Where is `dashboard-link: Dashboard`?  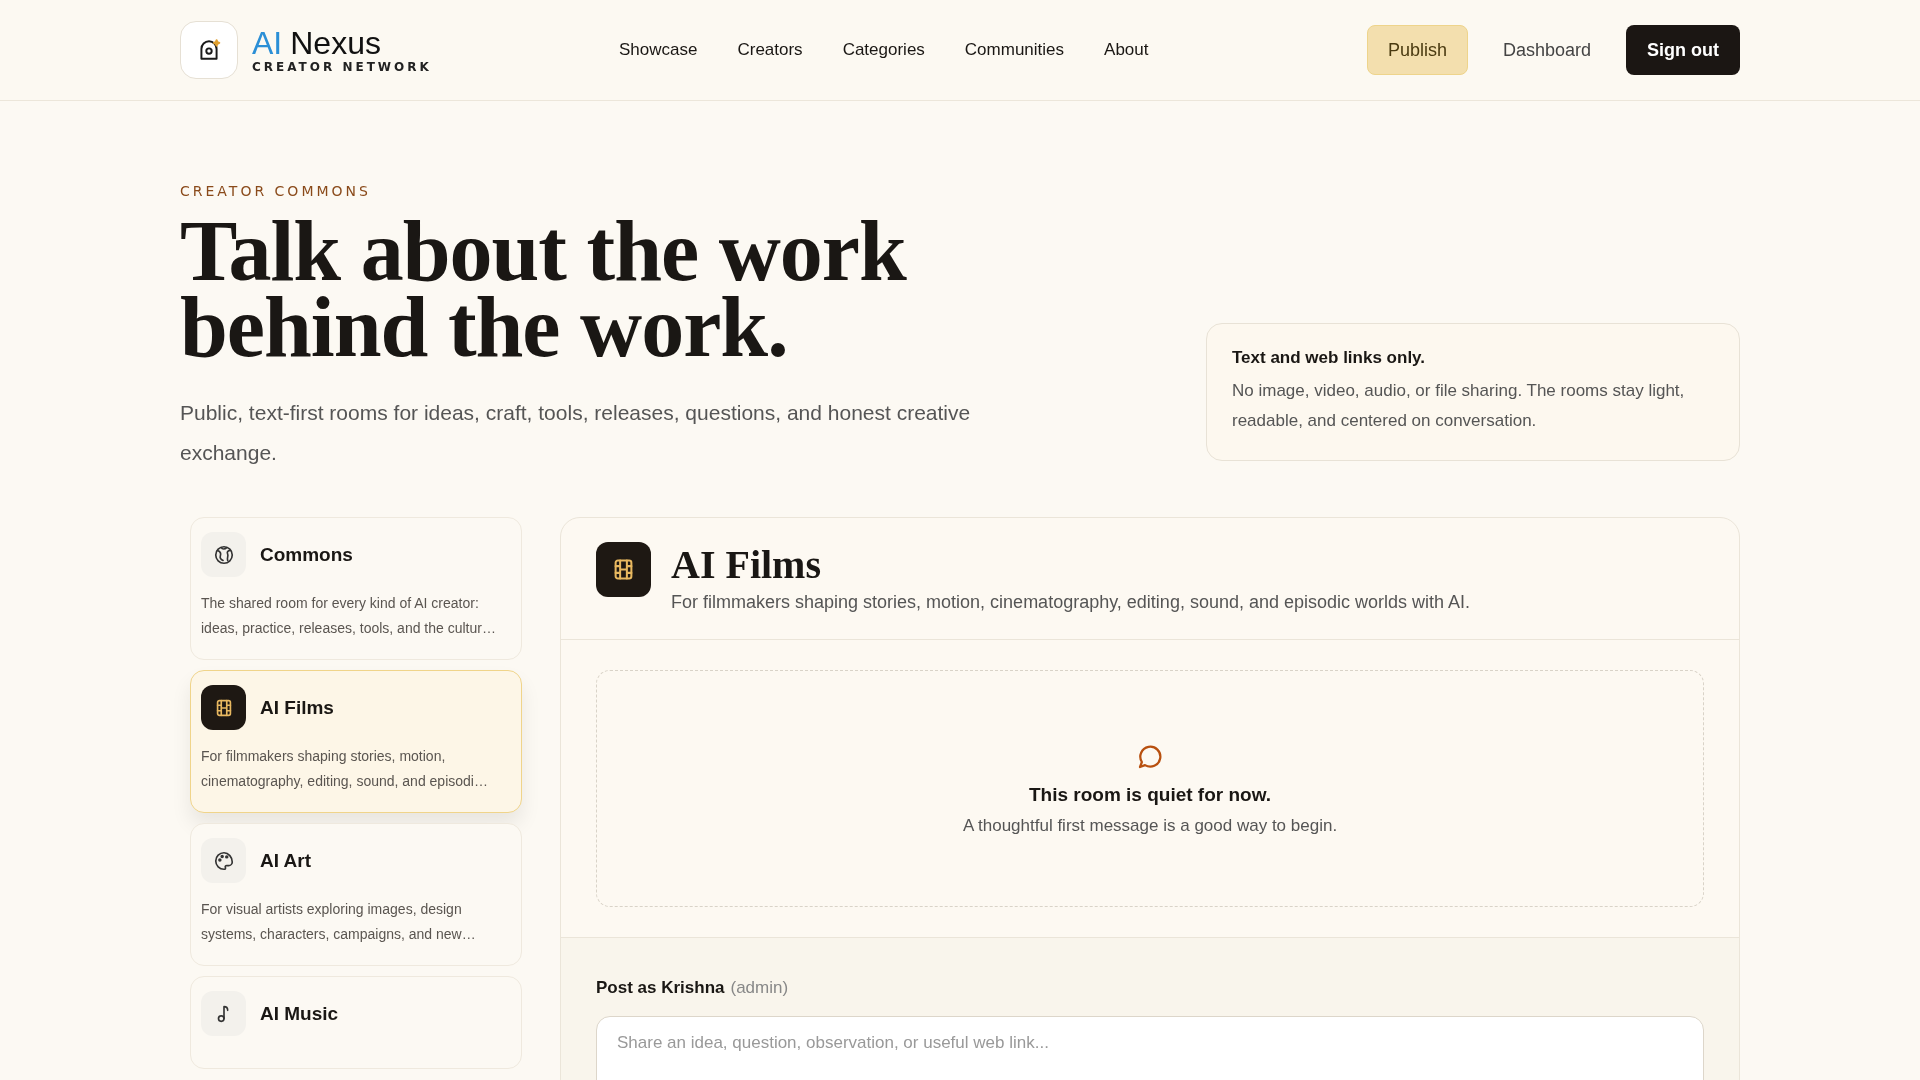 dashboard-link: Dashboard is located at coordinates (1546, 50).